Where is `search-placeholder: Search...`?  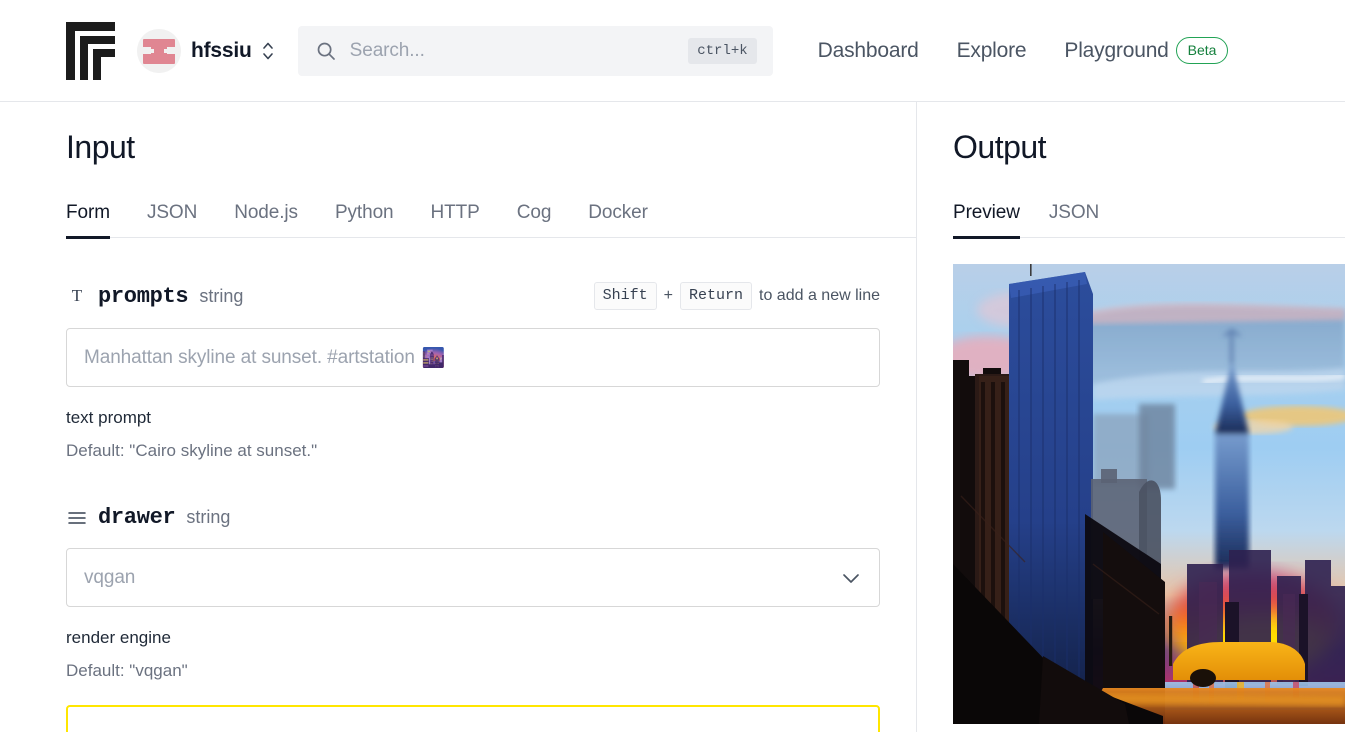 search-placeholder: Search... is located at coordinates (387, 50).